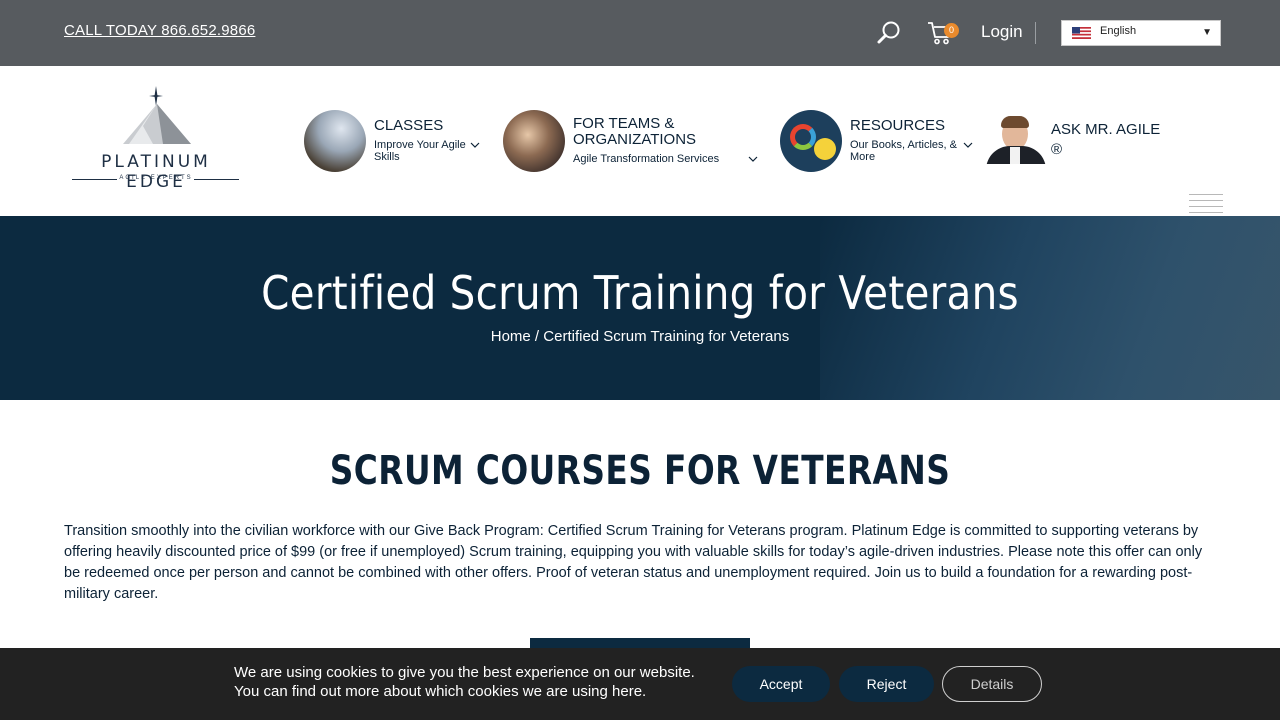 This screenshot has width=1280, height=720. What do you see at coordinates (156, 178) in the screenshot?
I see `logo-tagline: AGILE EXPERTS` at bounding box center [156, 178].